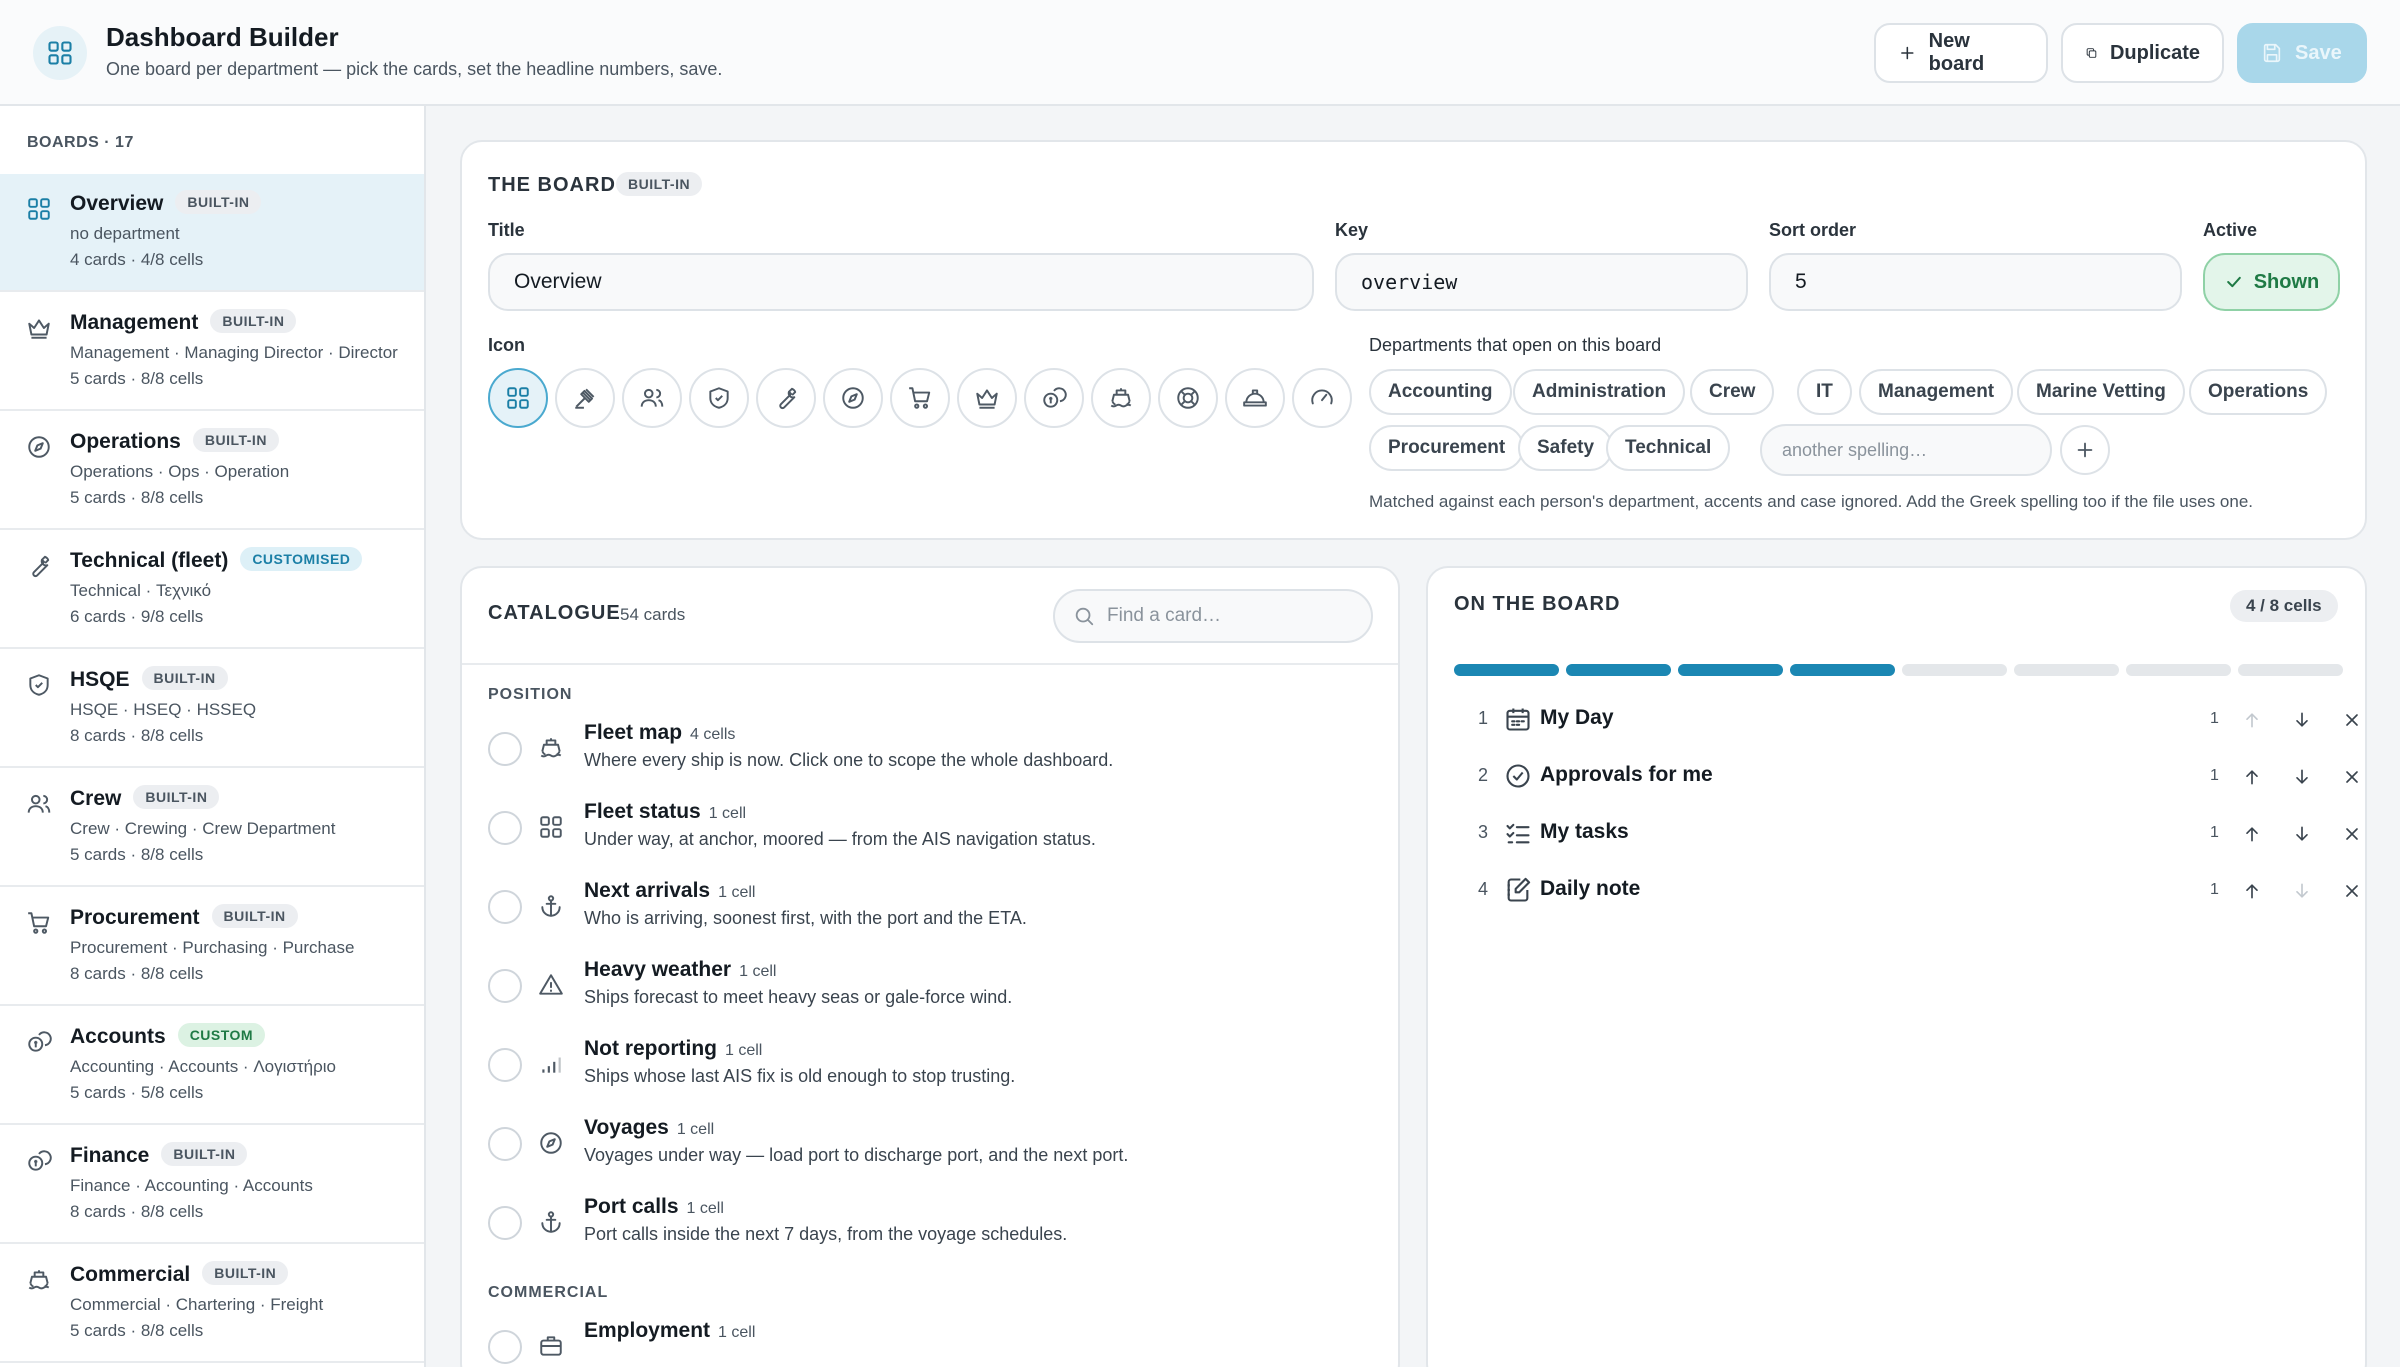 This screenshot has width=2400, height=1367. Describe the element at coordinates (1898, 834) in the screenshot. I see `board-card-row: 3 My tasks 1` at that location.